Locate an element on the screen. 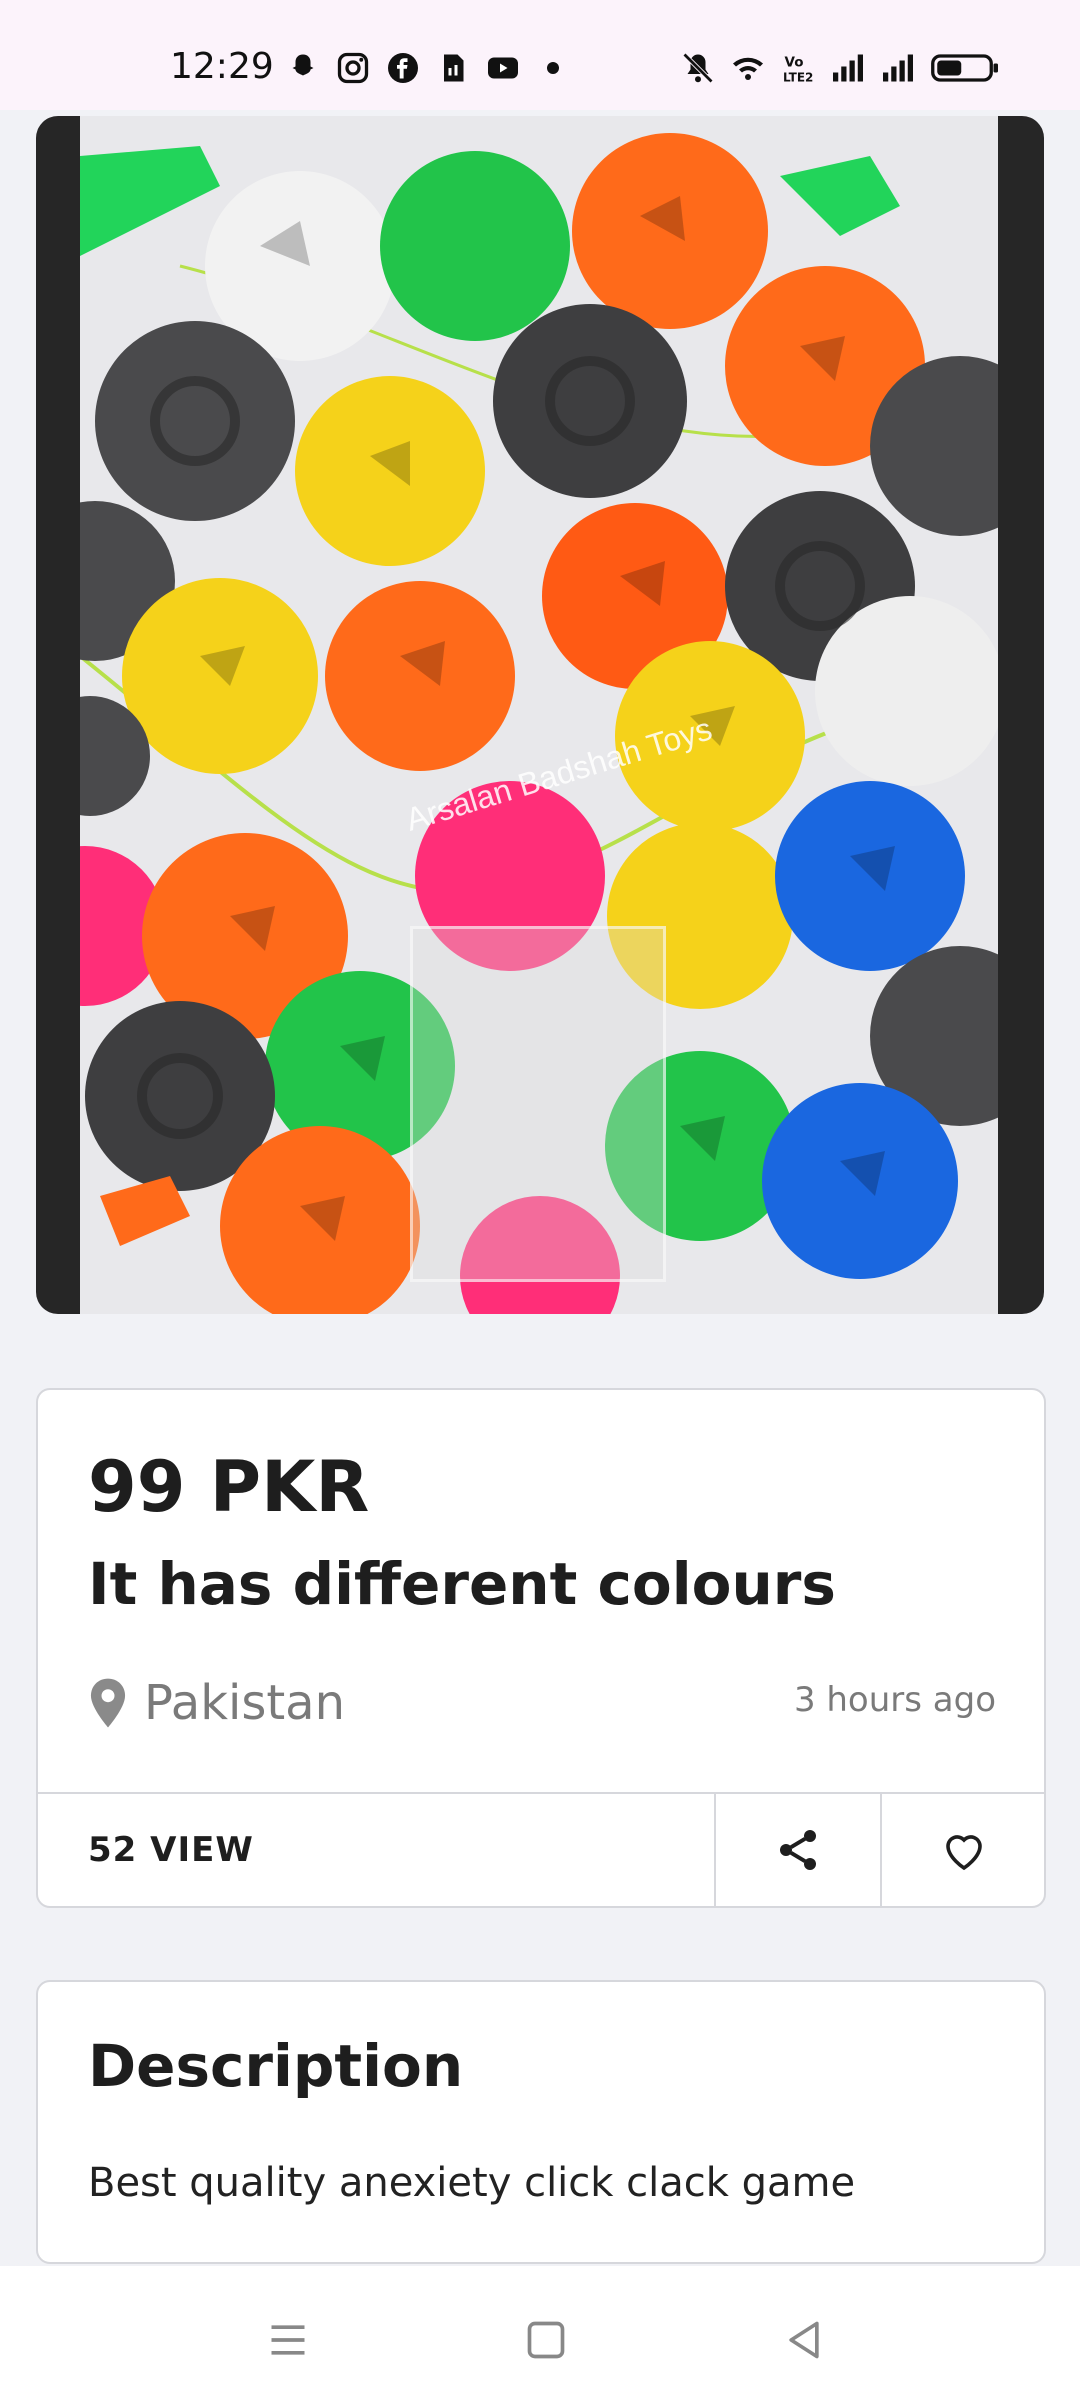  favorite-button is located at coordinates (962, 1850).